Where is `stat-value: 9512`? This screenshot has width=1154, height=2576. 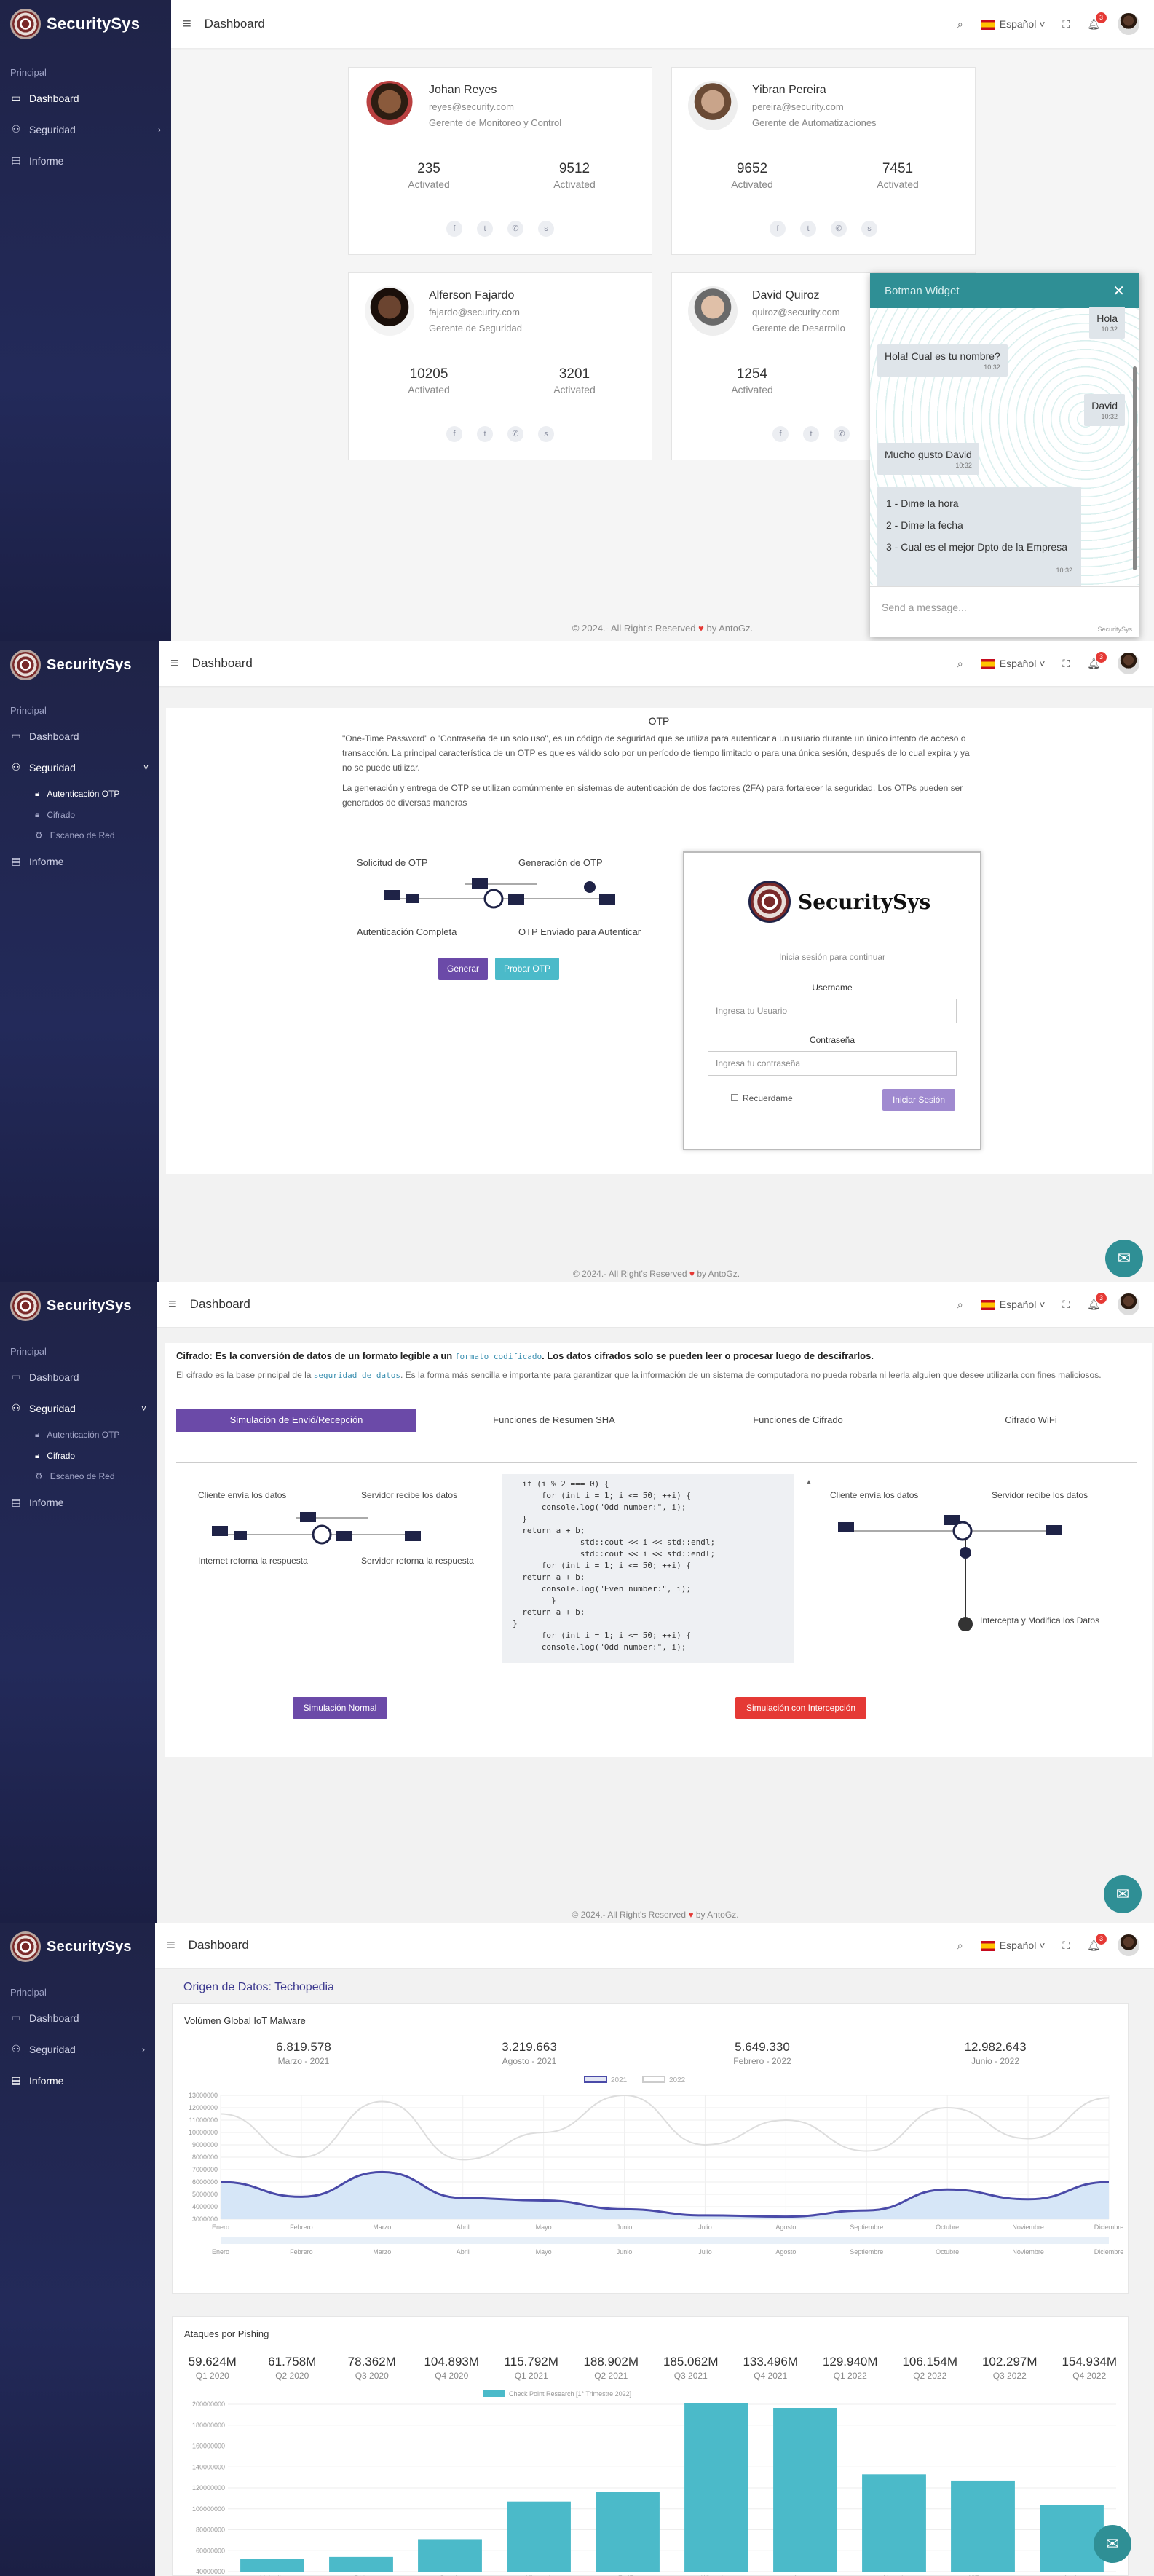
stat-value: 9512 is located at coordinates (574, 168).